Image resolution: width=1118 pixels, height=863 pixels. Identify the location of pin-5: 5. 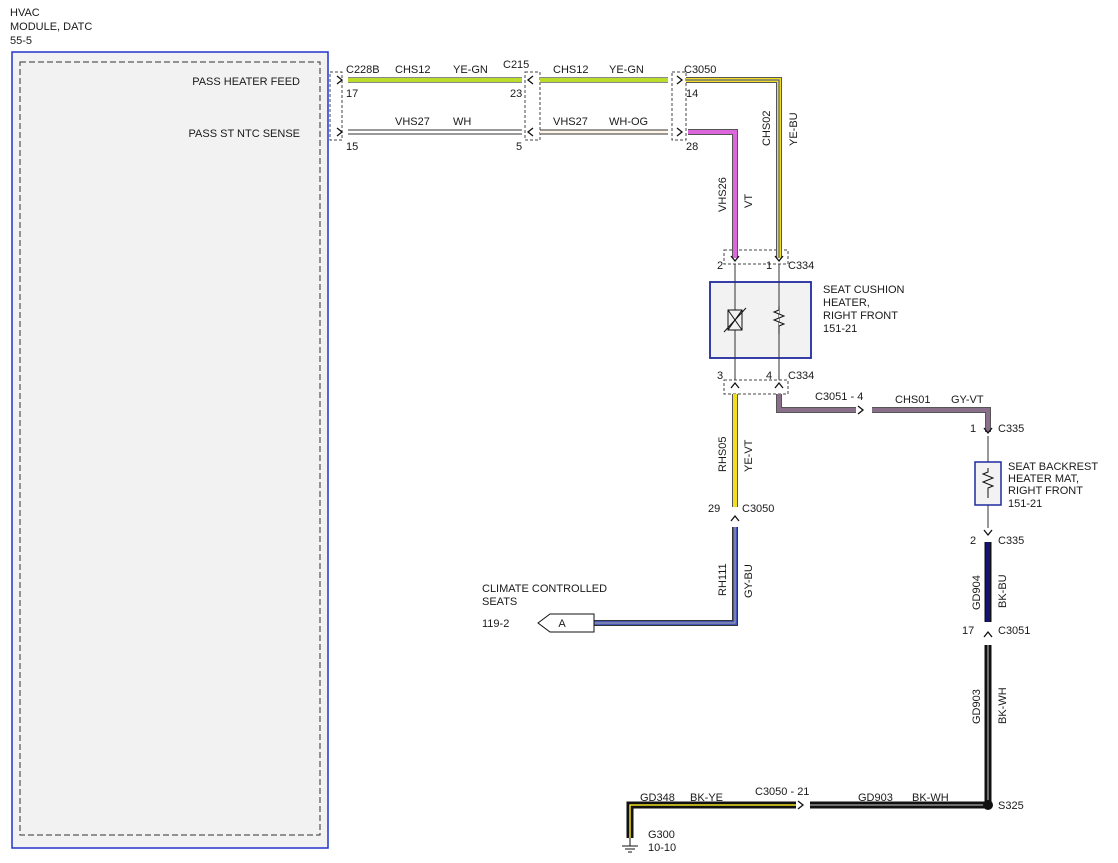
(519, 147).